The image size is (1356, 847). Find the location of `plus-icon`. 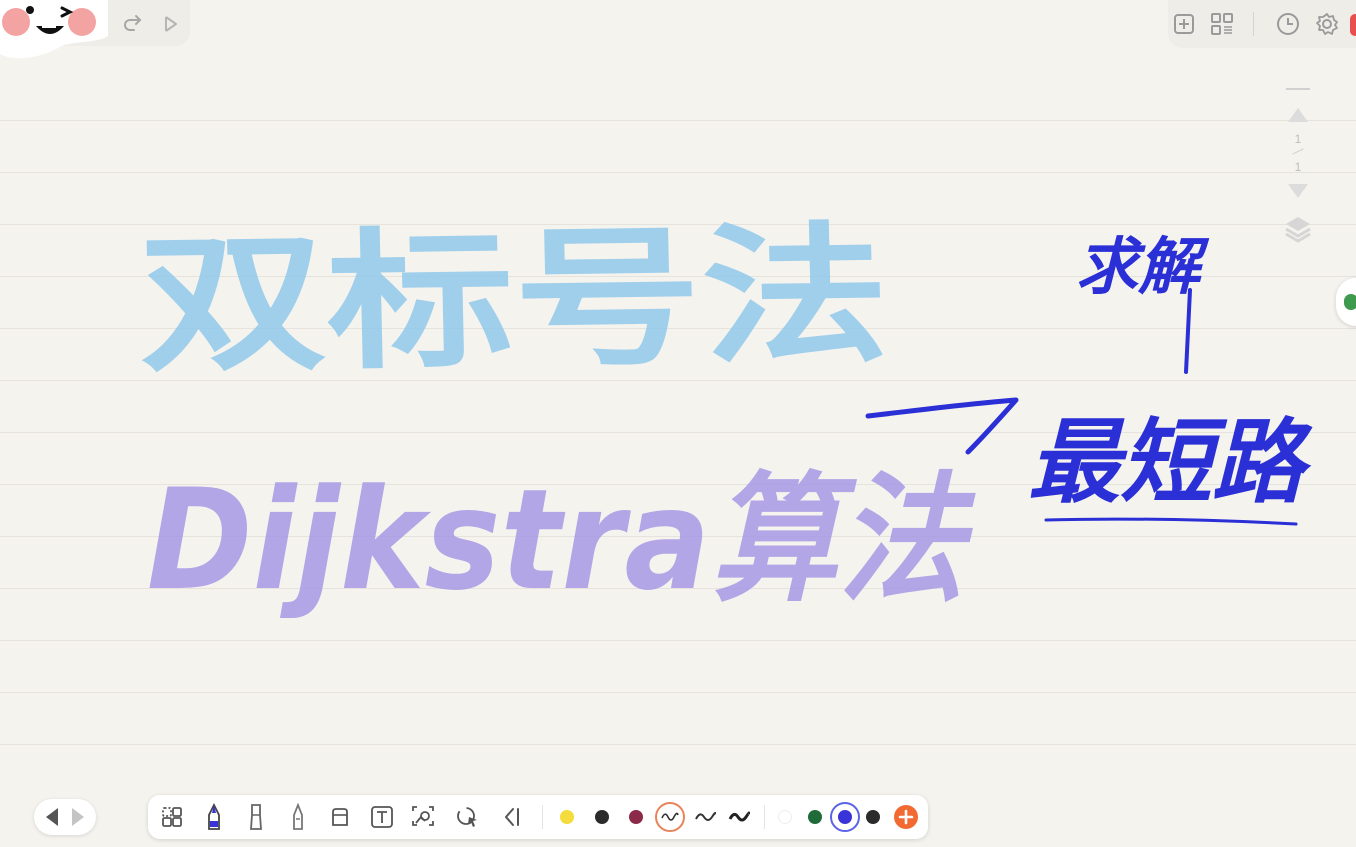

plus-icon is located at coordinates (906, 817).